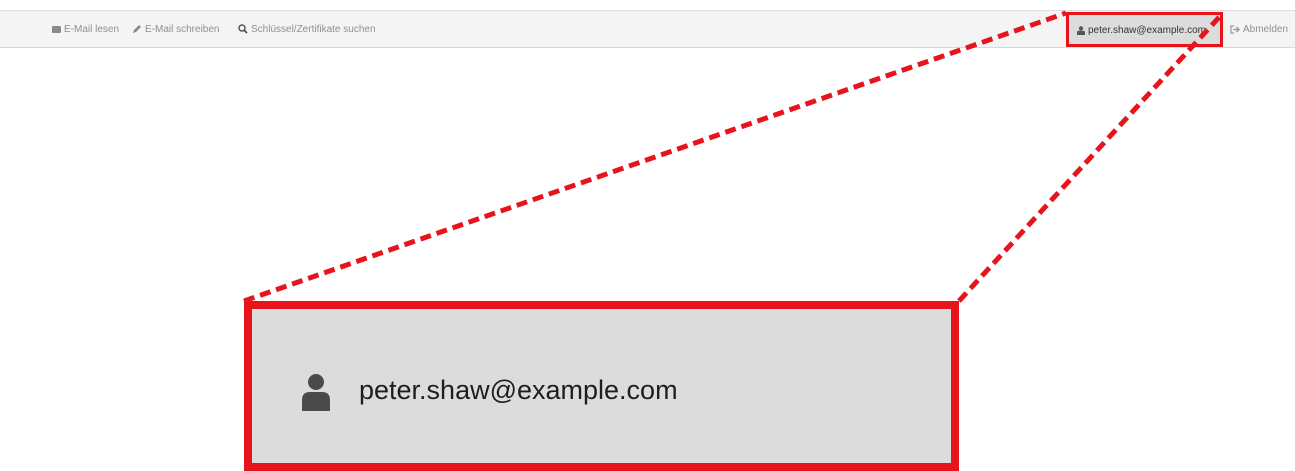  Describe the element at coordinates (1147, 30) in the screenshot. I see `nav-user-label: peter.shaw@example.com` at that location.